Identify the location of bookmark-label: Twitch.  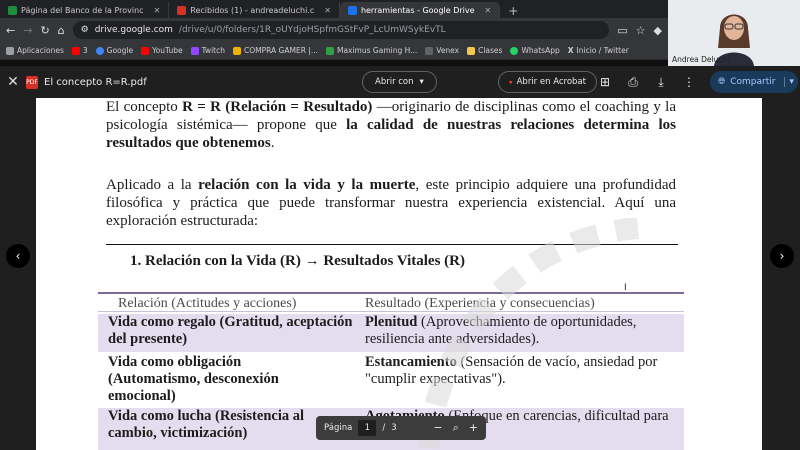
(213, 50).